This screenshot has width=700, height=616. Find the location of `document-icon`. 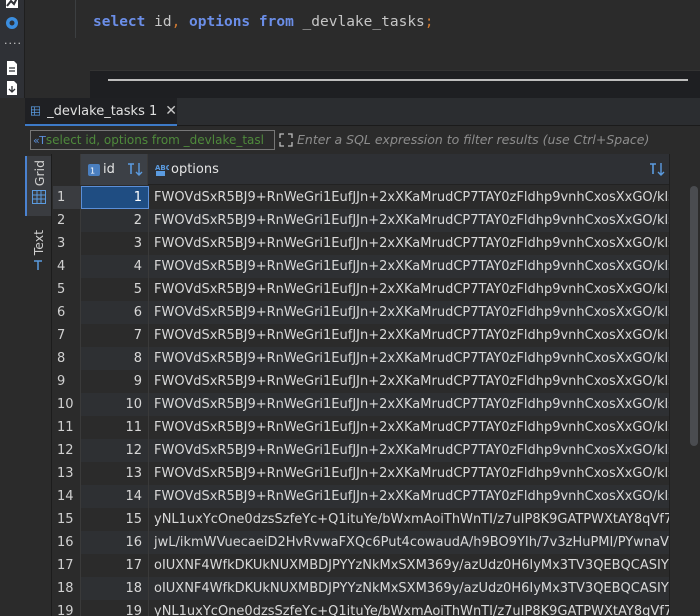

document-icon is located at coordinates (12, 68).